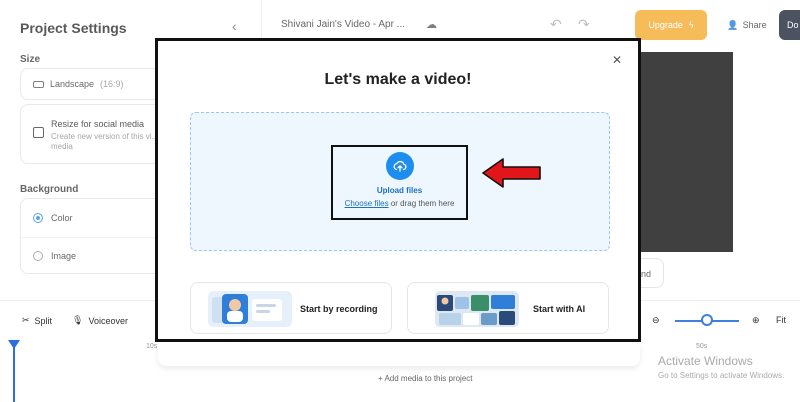 This screenshot has width=800, height=402. Describe the element at coordinates (398, 79) in the screenshot. I see `modal-title: Let's make a video!` at that location.